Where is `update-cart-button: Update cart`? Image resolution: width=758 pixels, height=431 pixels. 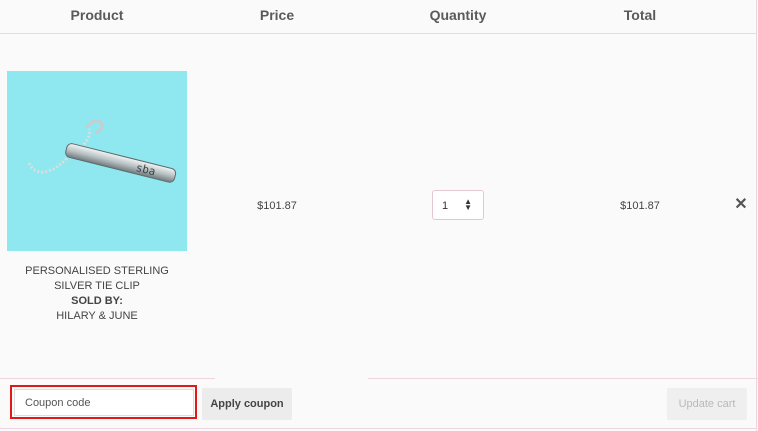
update-cart-button: Update cart is located at coordinates (707, 404).